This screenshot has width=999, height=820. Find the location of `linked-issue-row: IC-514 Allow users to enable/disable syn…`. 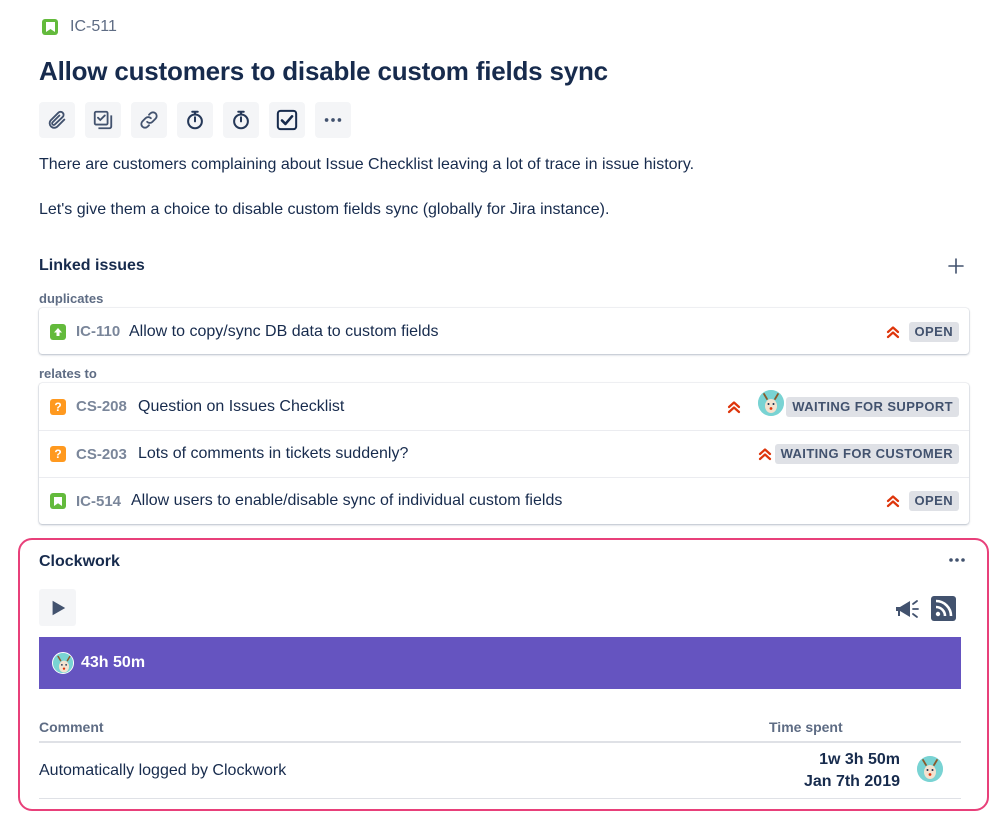

linked-issue-row: IC-514 Allow users to enable/disable syn… is located at coordinates (504, 500).